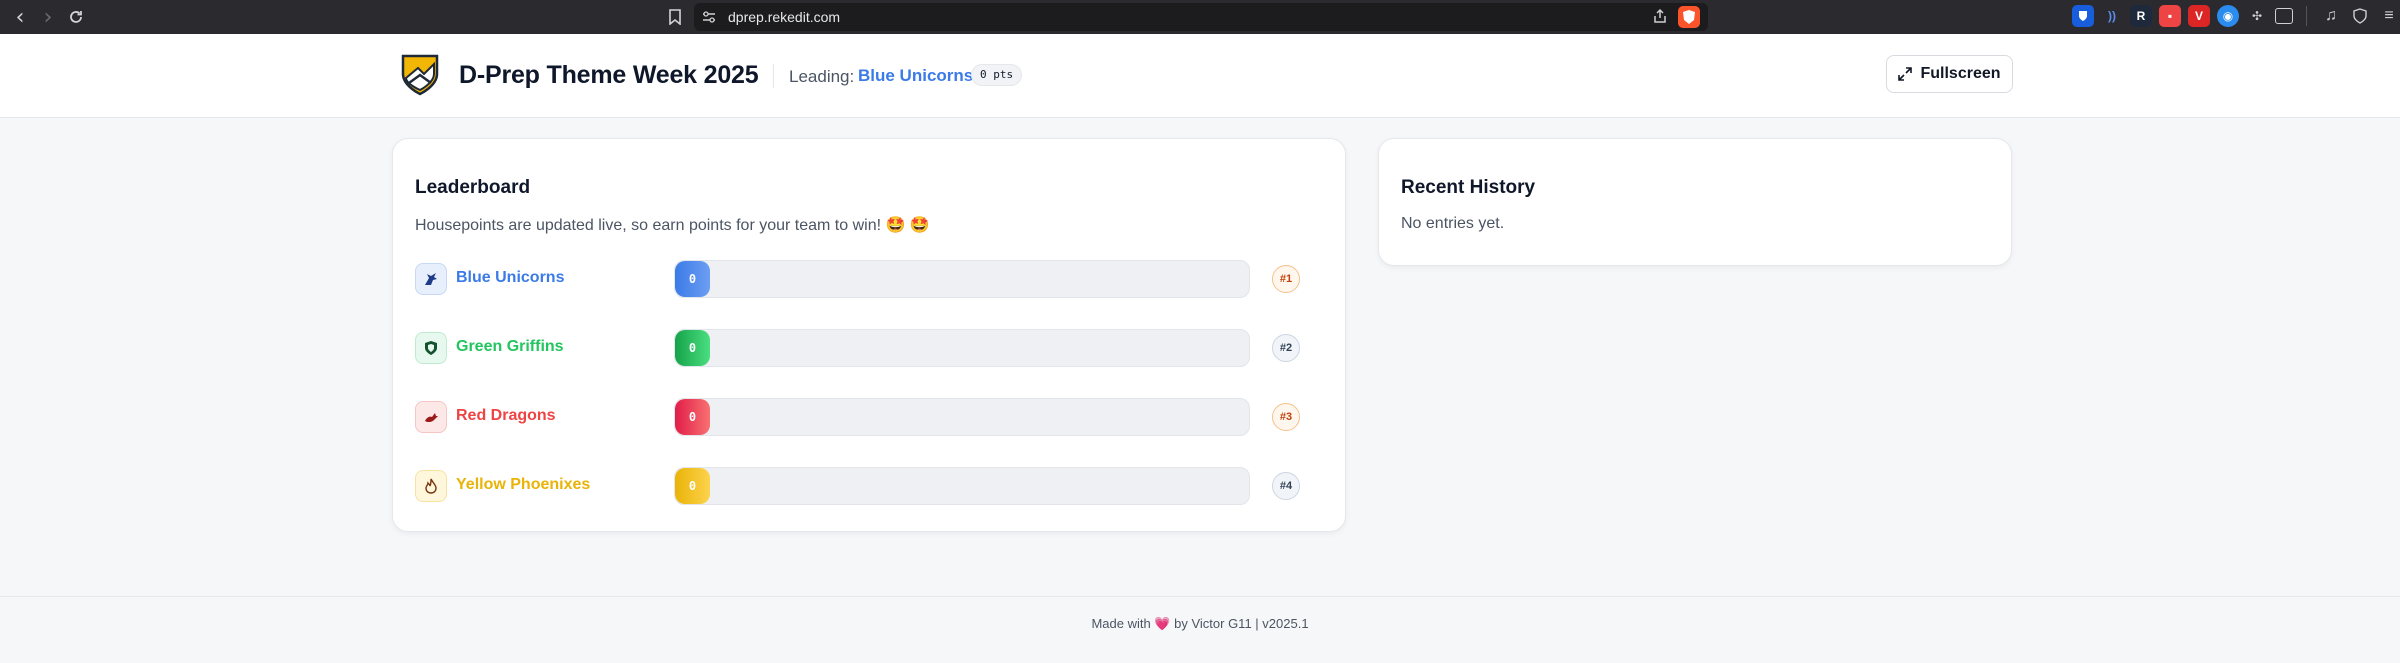 The width and height of the screenshot is (2400, 663). I want to click on leading-team: Blue Unicorns, so click(916, 75).